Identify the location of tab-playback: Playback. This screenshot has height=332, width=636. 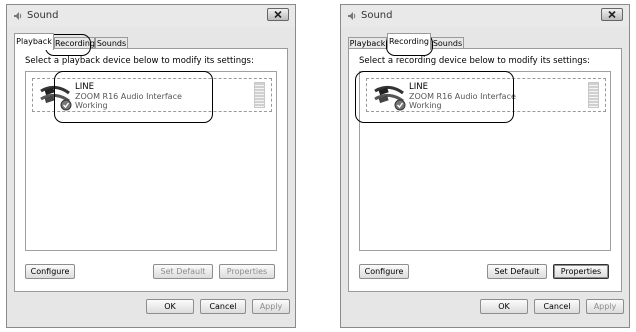
(34, 41).